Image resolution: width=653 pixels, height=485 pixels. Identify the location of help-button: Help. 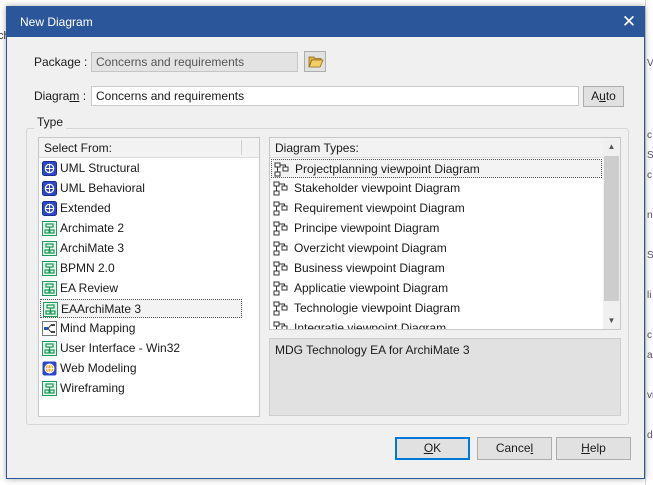
(593, 448).